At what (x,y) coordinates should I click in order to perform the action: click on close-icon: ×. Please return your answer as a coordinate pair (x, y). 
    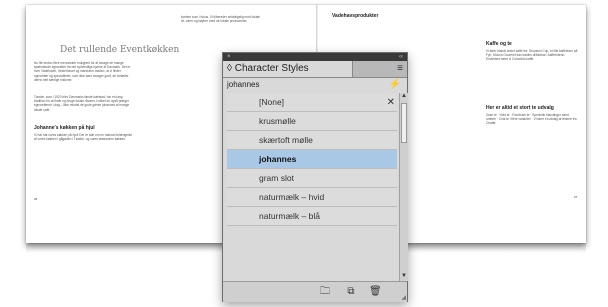
    Looking at the image, I should click on (229, 57).